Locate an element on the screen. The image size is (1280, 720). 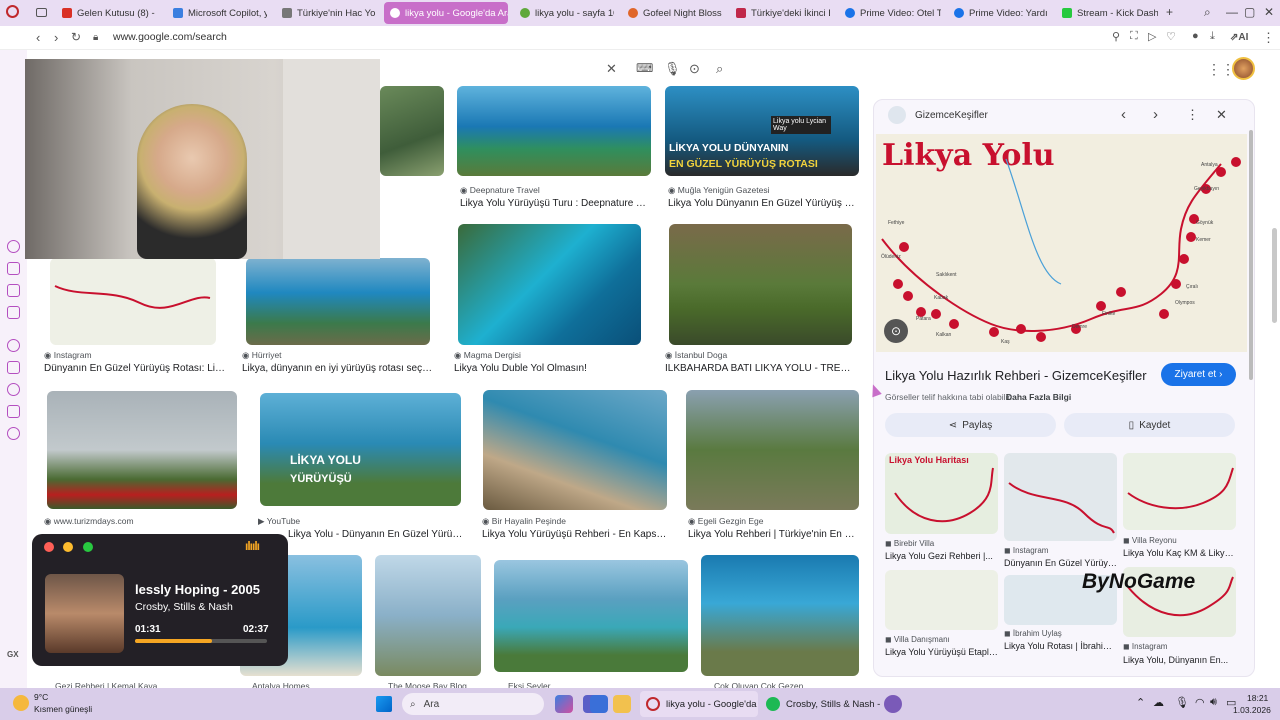
result-image: LİKYA YOLU YÜRÜYÜŞÜ is located at coordinates (360, 449).